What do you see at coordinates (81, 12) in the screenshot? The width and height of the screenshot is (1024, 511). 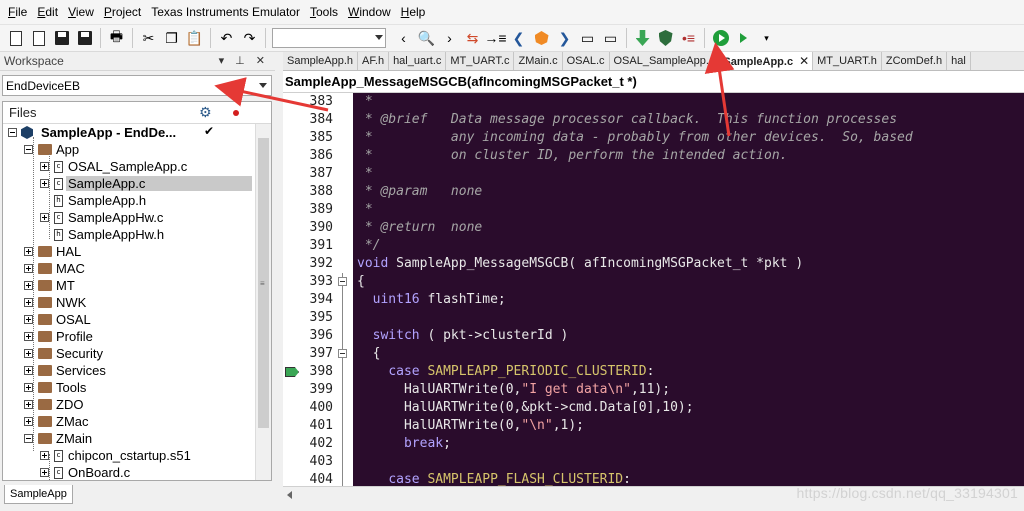 I see `menu-view: View` at bounding box center [81, 12].